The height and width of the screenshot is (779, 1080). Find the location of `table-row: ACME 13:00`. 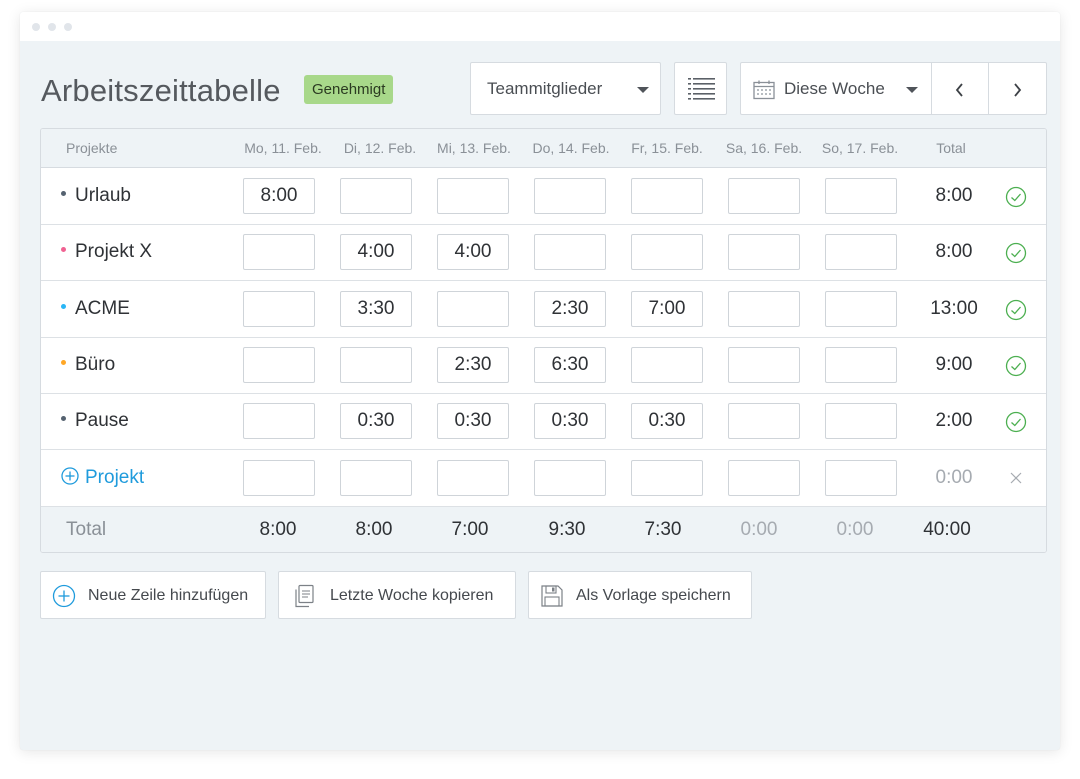

table-row: ACME 13:00 is located at coordinates (543, 309).